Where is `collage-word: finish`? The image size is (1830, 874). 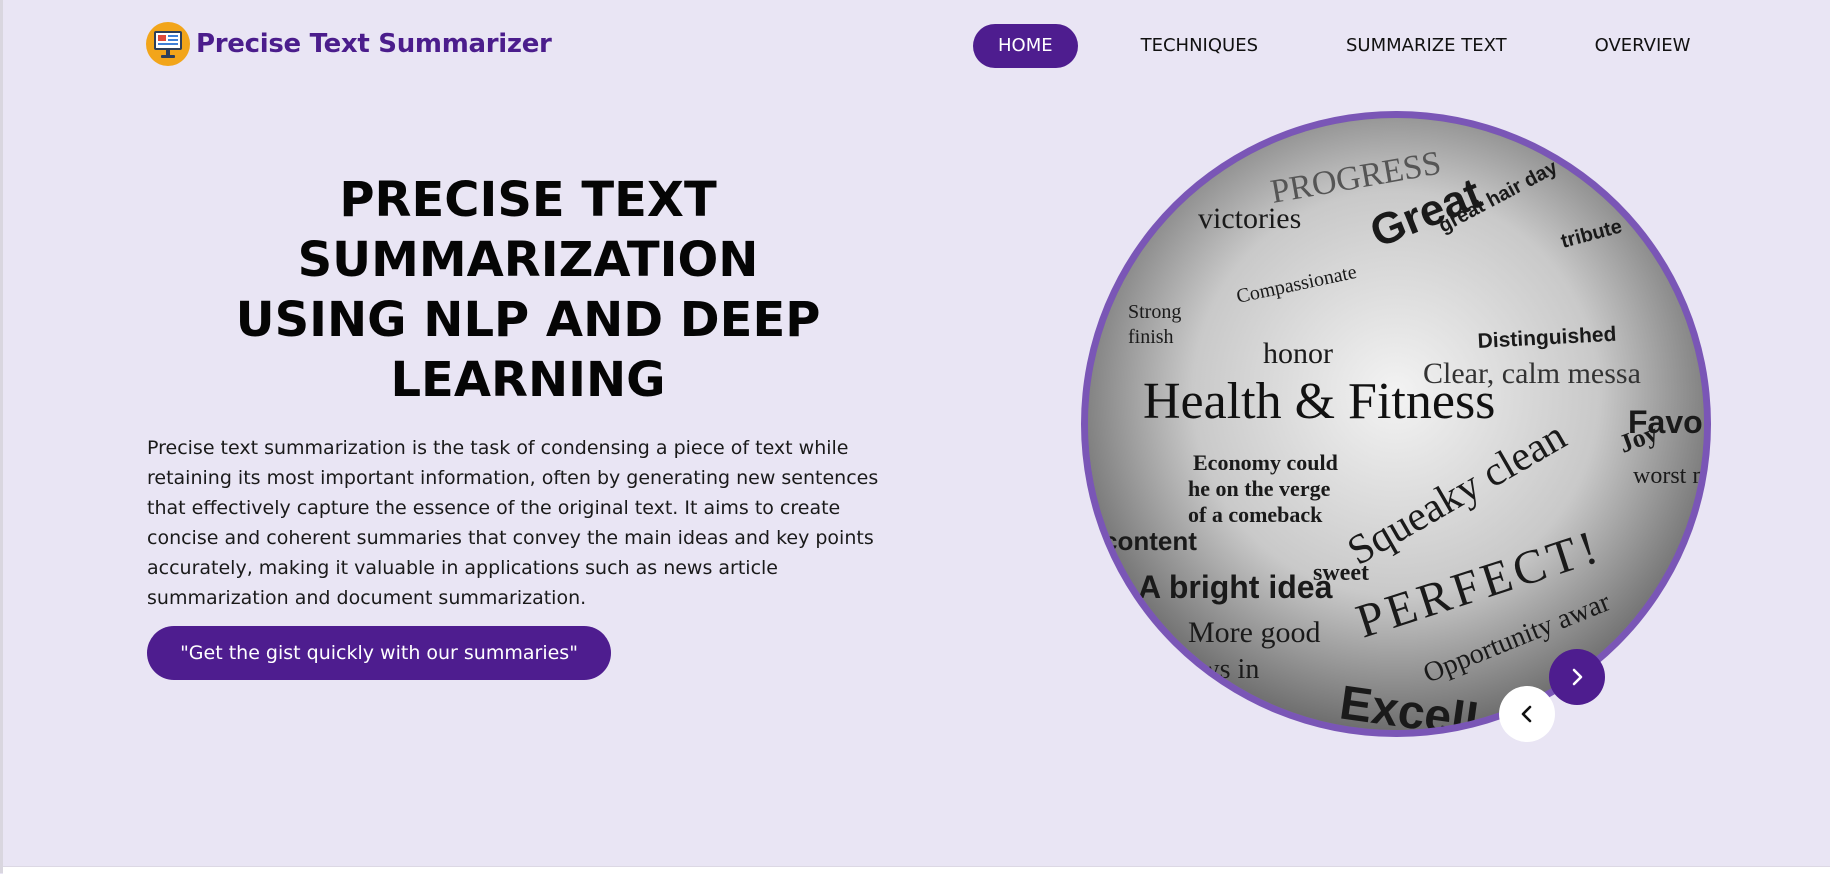
collage-word: finish is located at coordinates (1151, 337).